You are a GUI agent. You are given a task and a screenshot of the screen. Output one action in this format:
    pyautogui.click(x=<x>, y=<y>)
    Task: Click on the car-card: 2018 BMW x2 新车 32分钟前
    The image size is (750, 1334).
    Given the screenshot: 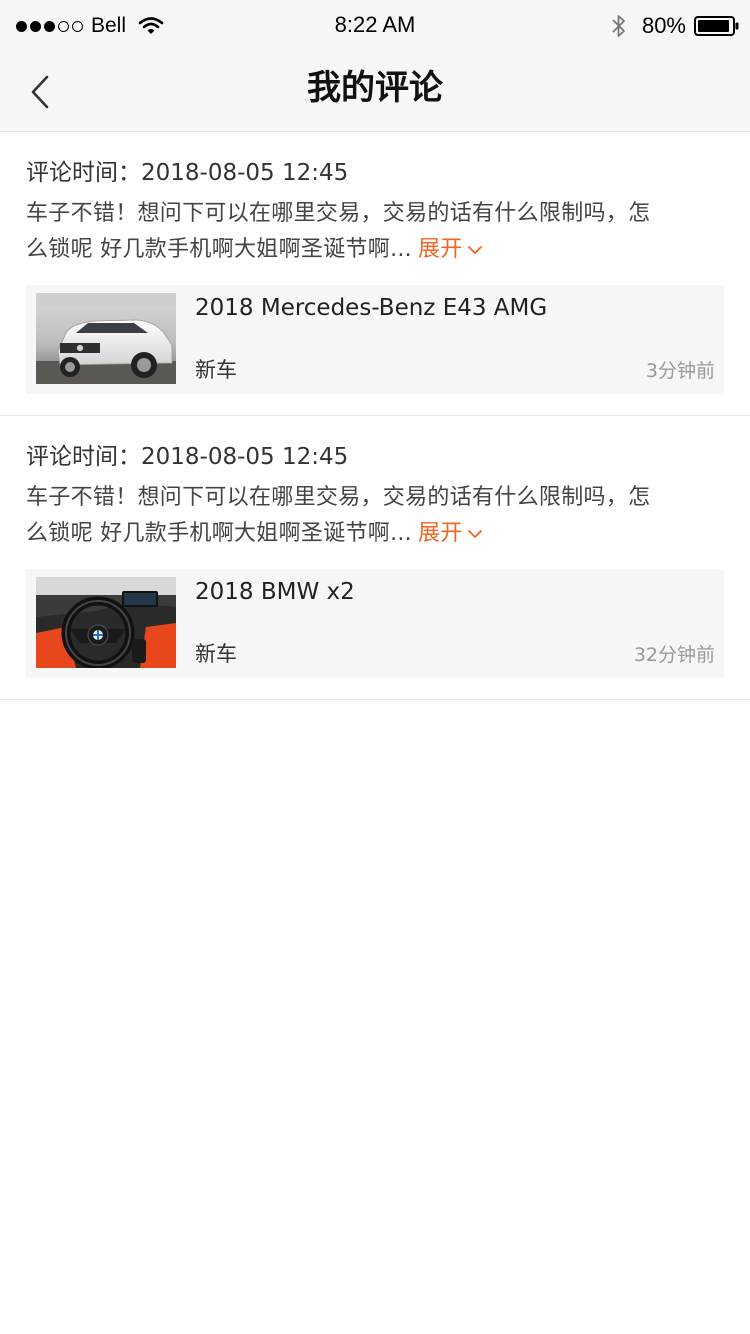 What is the action you would take?
    pyautogui.click(x=375, y=623)
    